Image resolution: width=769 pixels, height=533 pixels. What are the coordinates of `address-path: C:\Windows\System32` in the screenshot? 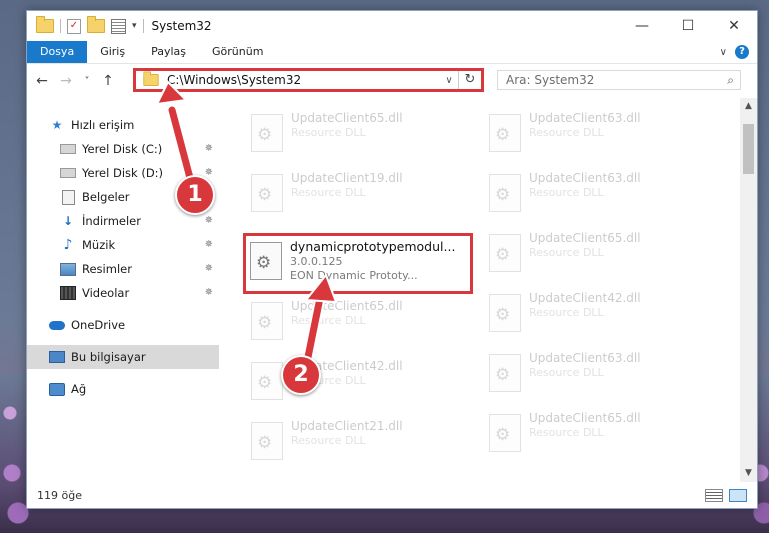 It's located at (234, 80).